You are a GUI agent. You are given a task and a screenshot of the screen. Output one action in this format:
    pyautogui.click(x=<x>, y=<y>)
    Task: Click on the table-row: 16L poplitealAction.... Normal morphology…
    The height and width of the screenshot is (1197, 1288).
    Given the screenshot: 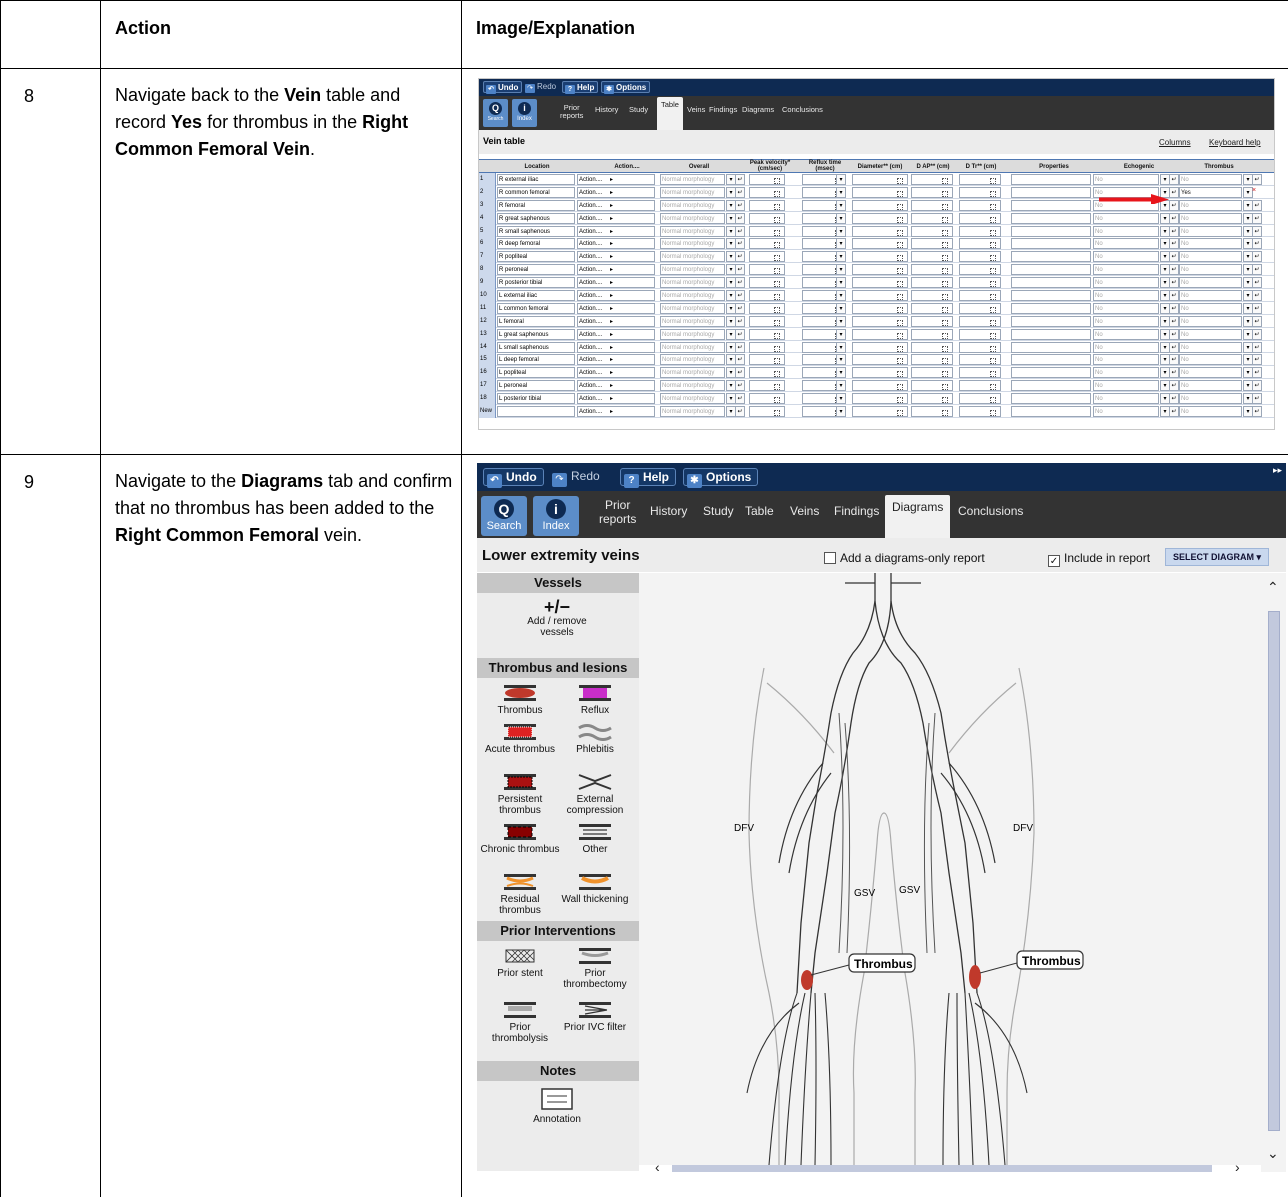 What is the action you would take?
    pyautogui.click(x=876, y=373)
    